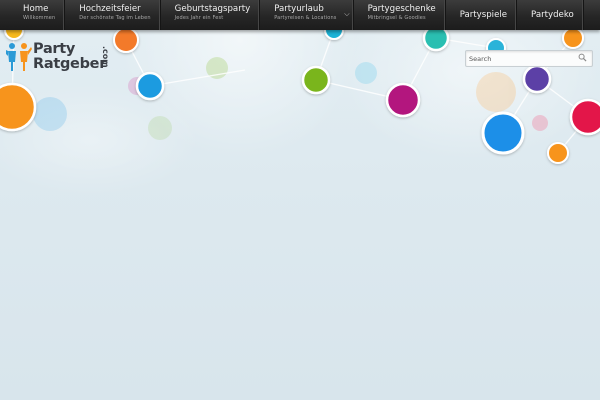 Image resolution: width=600 pixels, height=400 pixels. Describe the element at coordinates (305, 18) in the screenshot. I see `nav-item-subtitle: Partyreisen & Locations` at that location.